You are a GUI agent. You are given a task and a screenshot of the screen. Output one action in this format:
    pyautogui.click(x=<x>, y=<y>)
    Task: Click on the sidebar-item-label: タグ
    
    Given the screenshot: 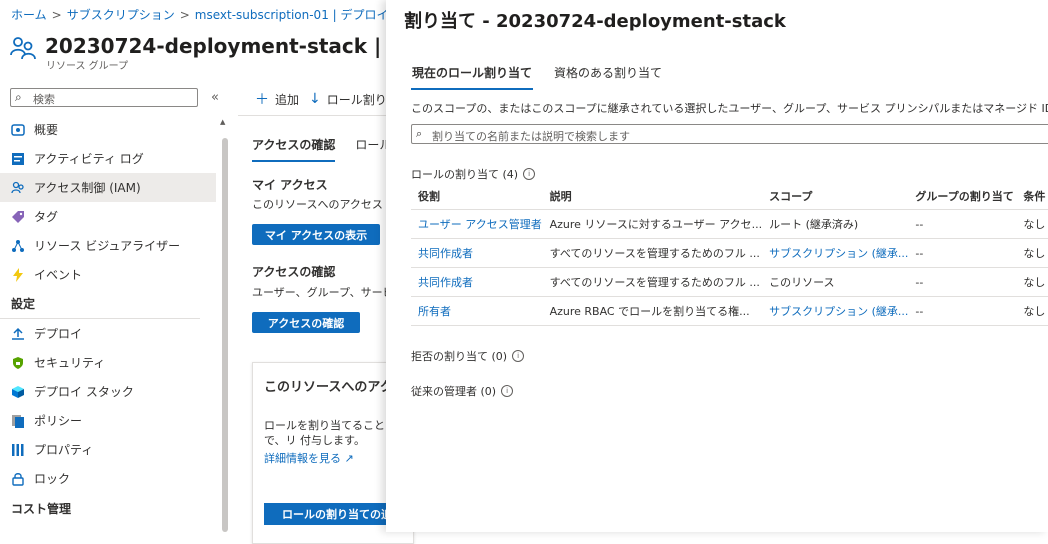 What is the action you would take?
    pyautogui.click(x=46, y=217)
    